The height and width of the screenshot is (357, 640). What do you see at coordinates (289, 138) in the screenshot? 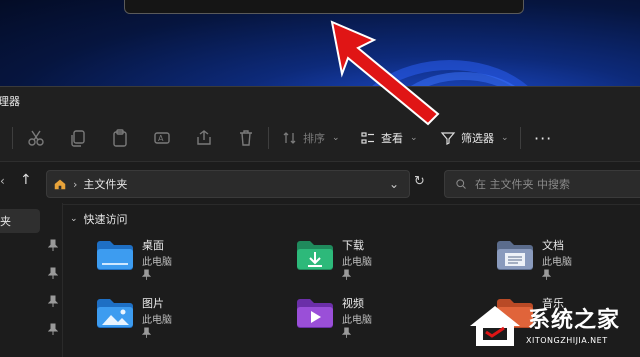
I see `sort-icon` at bounding box center [289, 138].